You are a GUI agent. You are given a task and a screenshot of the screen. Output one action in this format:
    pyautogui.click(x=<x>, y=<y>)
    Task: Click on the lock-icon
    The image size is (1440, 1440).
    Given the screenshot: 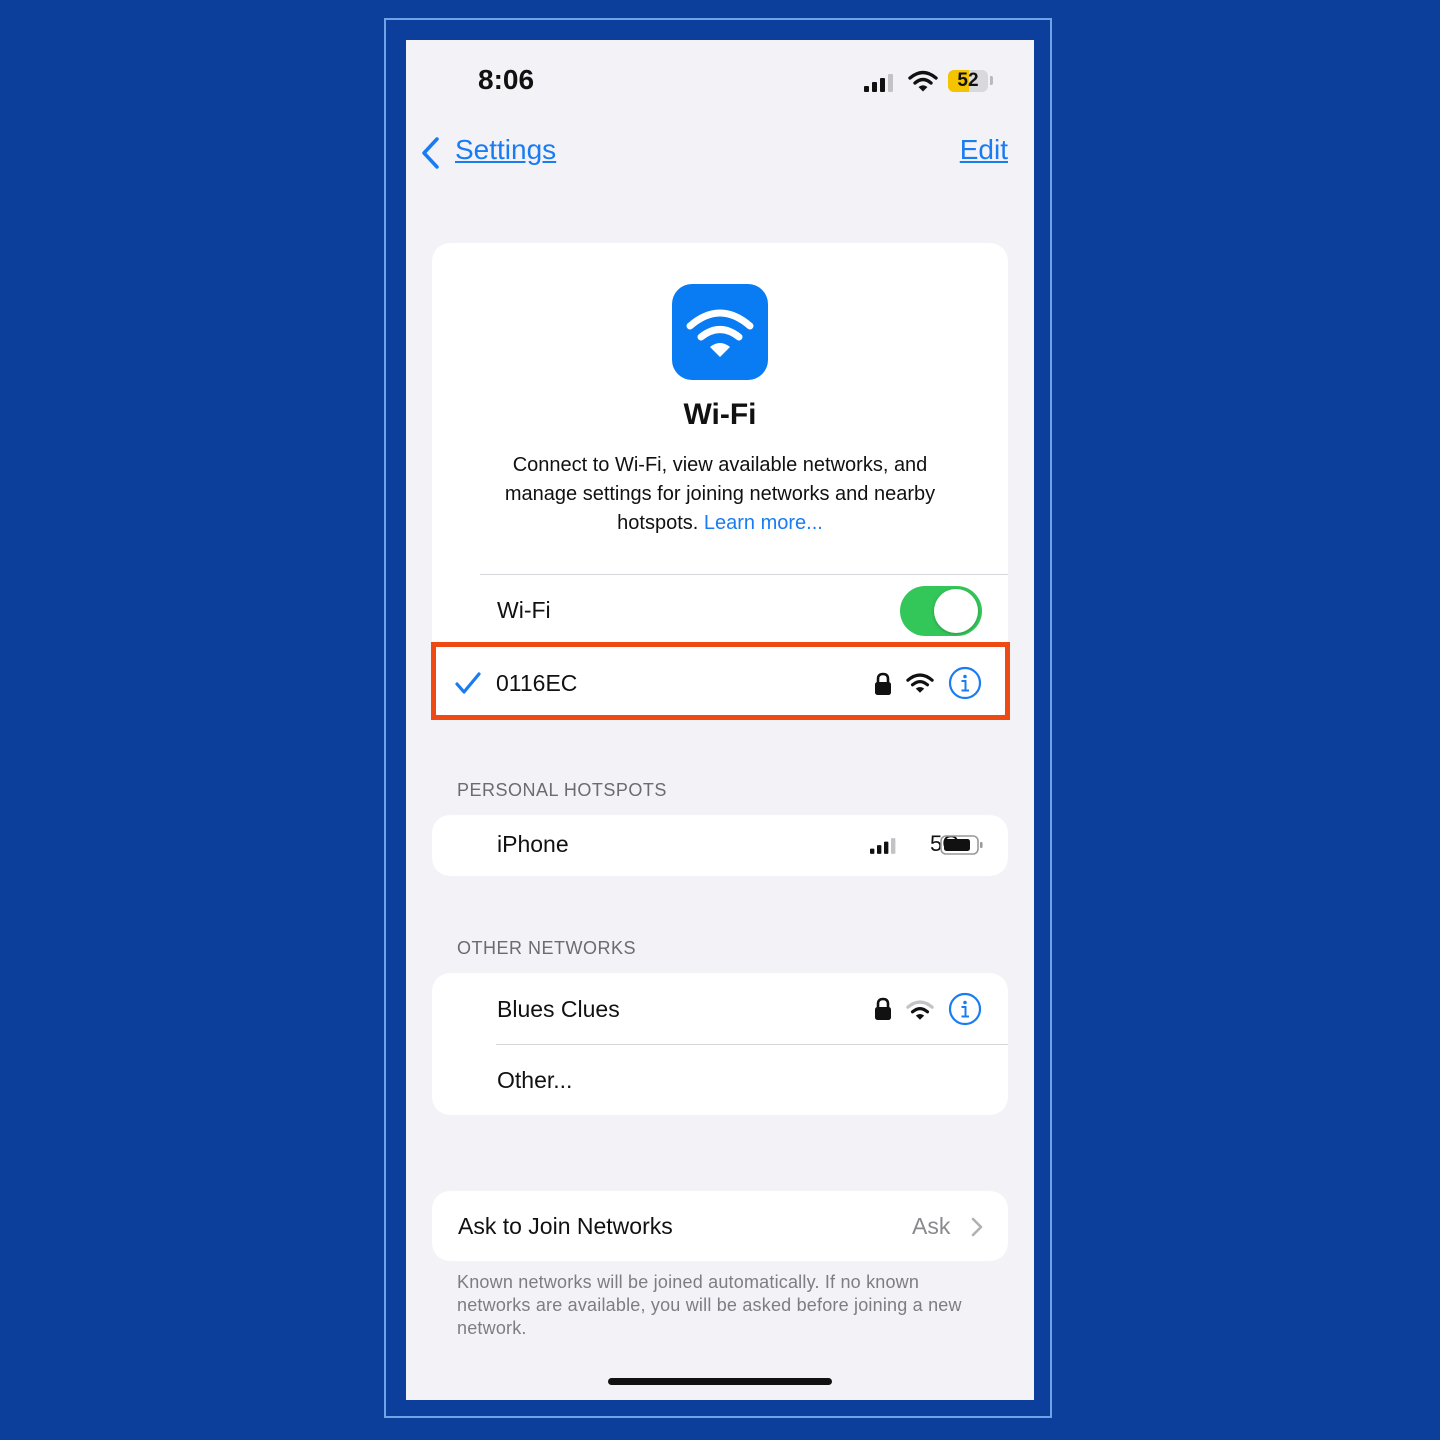 What is the action you would take?
    pyautogui.click(x=883, y=1008)
    